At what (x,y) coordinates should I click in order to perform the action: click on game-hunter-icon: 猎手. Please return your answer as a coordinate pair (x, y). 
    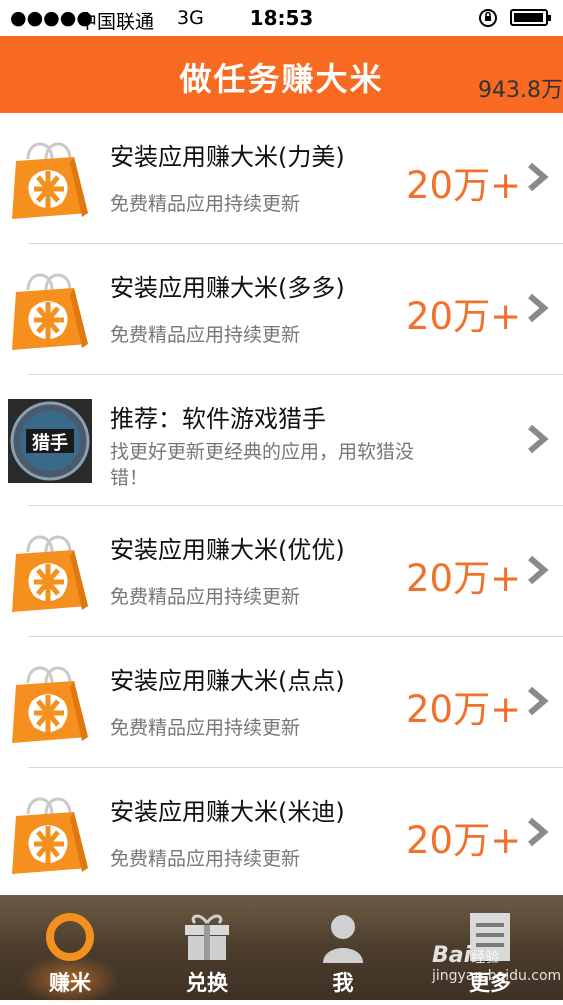
    Looking at the image, I should click on (50, 441).